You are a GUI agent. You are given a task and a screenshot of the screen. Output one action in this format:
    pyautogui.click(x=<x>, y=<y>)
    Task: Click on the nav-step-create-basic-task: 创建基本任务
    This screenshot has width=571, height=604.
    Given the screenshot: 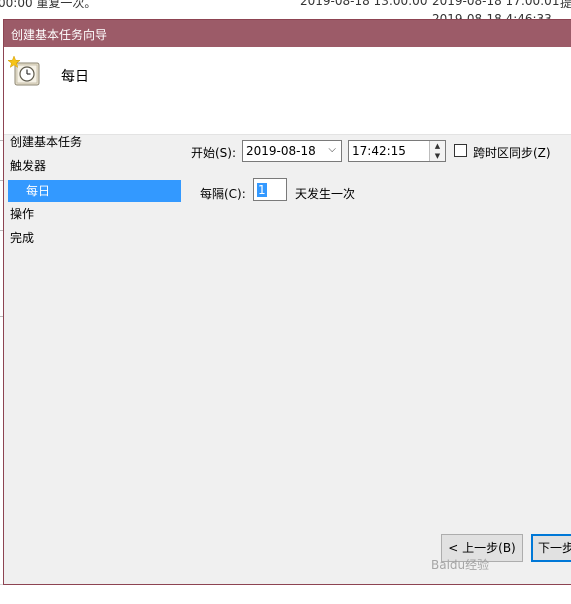 What is the action you would take?
    pyautogui.click(x=46, y=142)
    